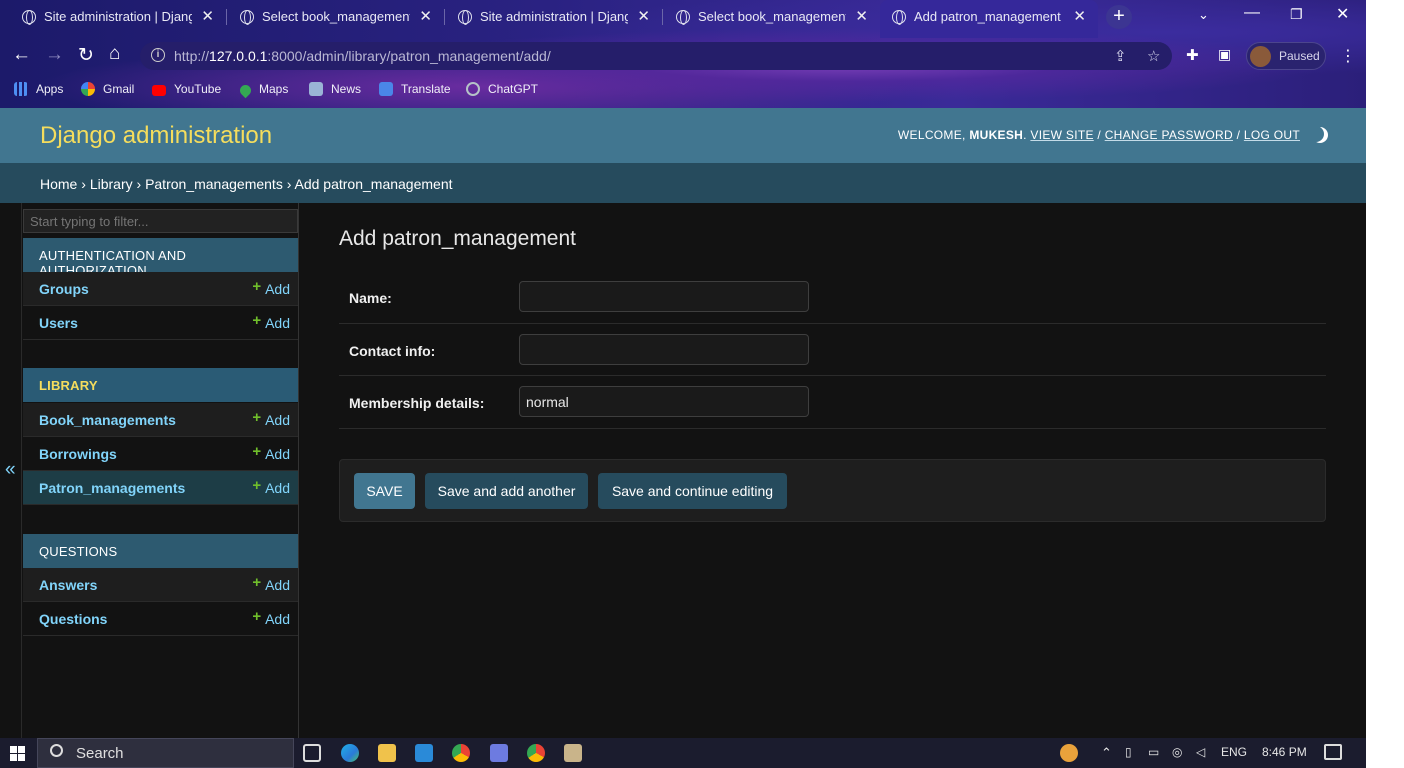 The width and height of the screenshot is (1404, 768). Describe the element at coordinates (350, 753) in the screenshot. I see `edge-icon` at that location.